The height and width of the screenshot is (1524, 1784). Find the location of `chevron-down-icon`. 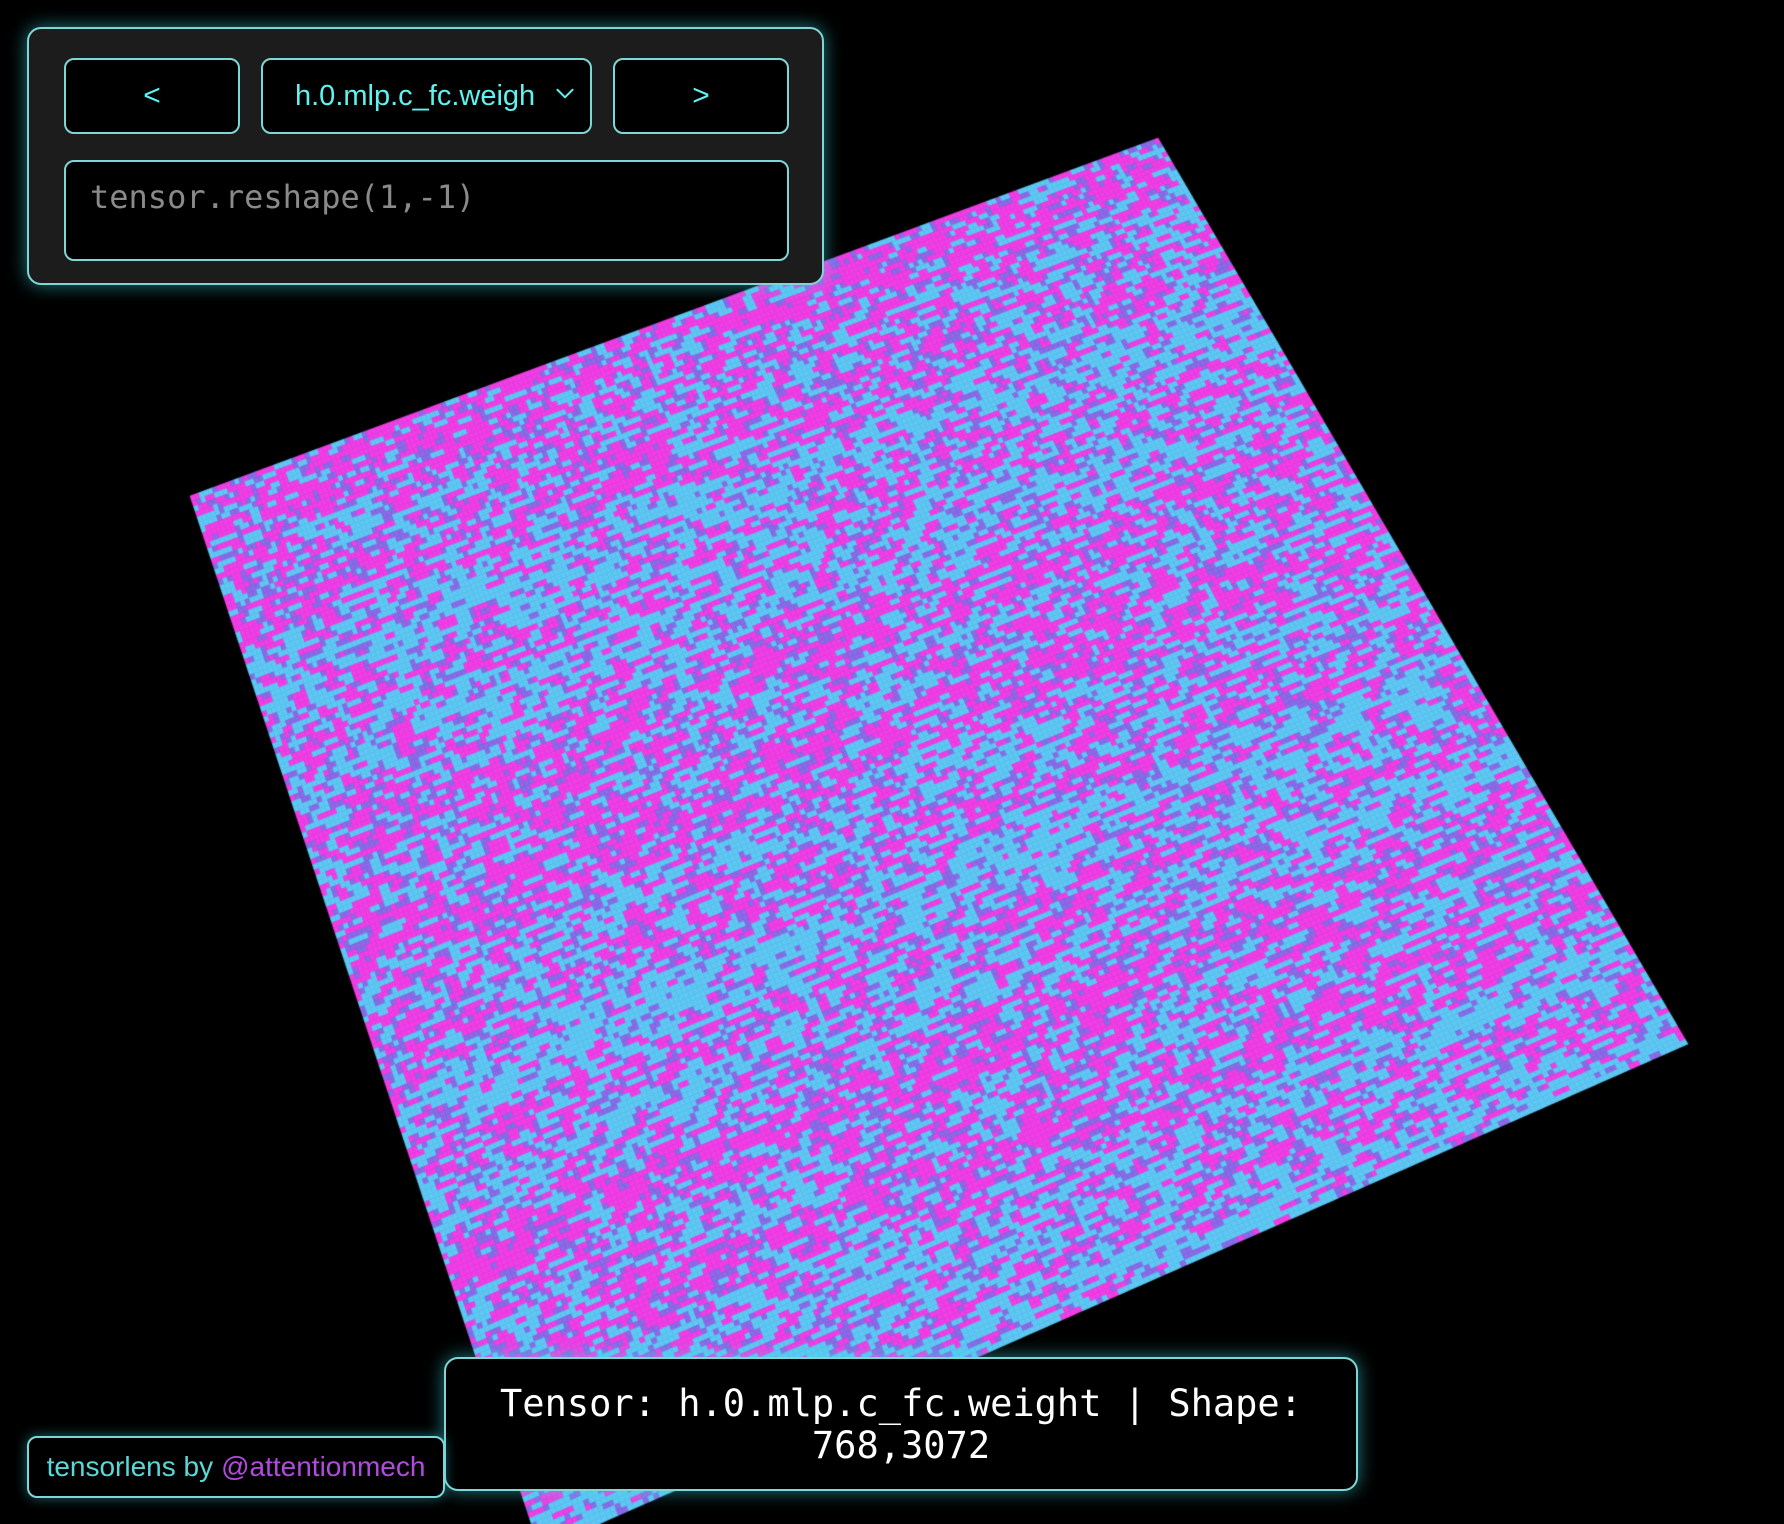

chevron-down-icon is located at coordinates (565, 93).